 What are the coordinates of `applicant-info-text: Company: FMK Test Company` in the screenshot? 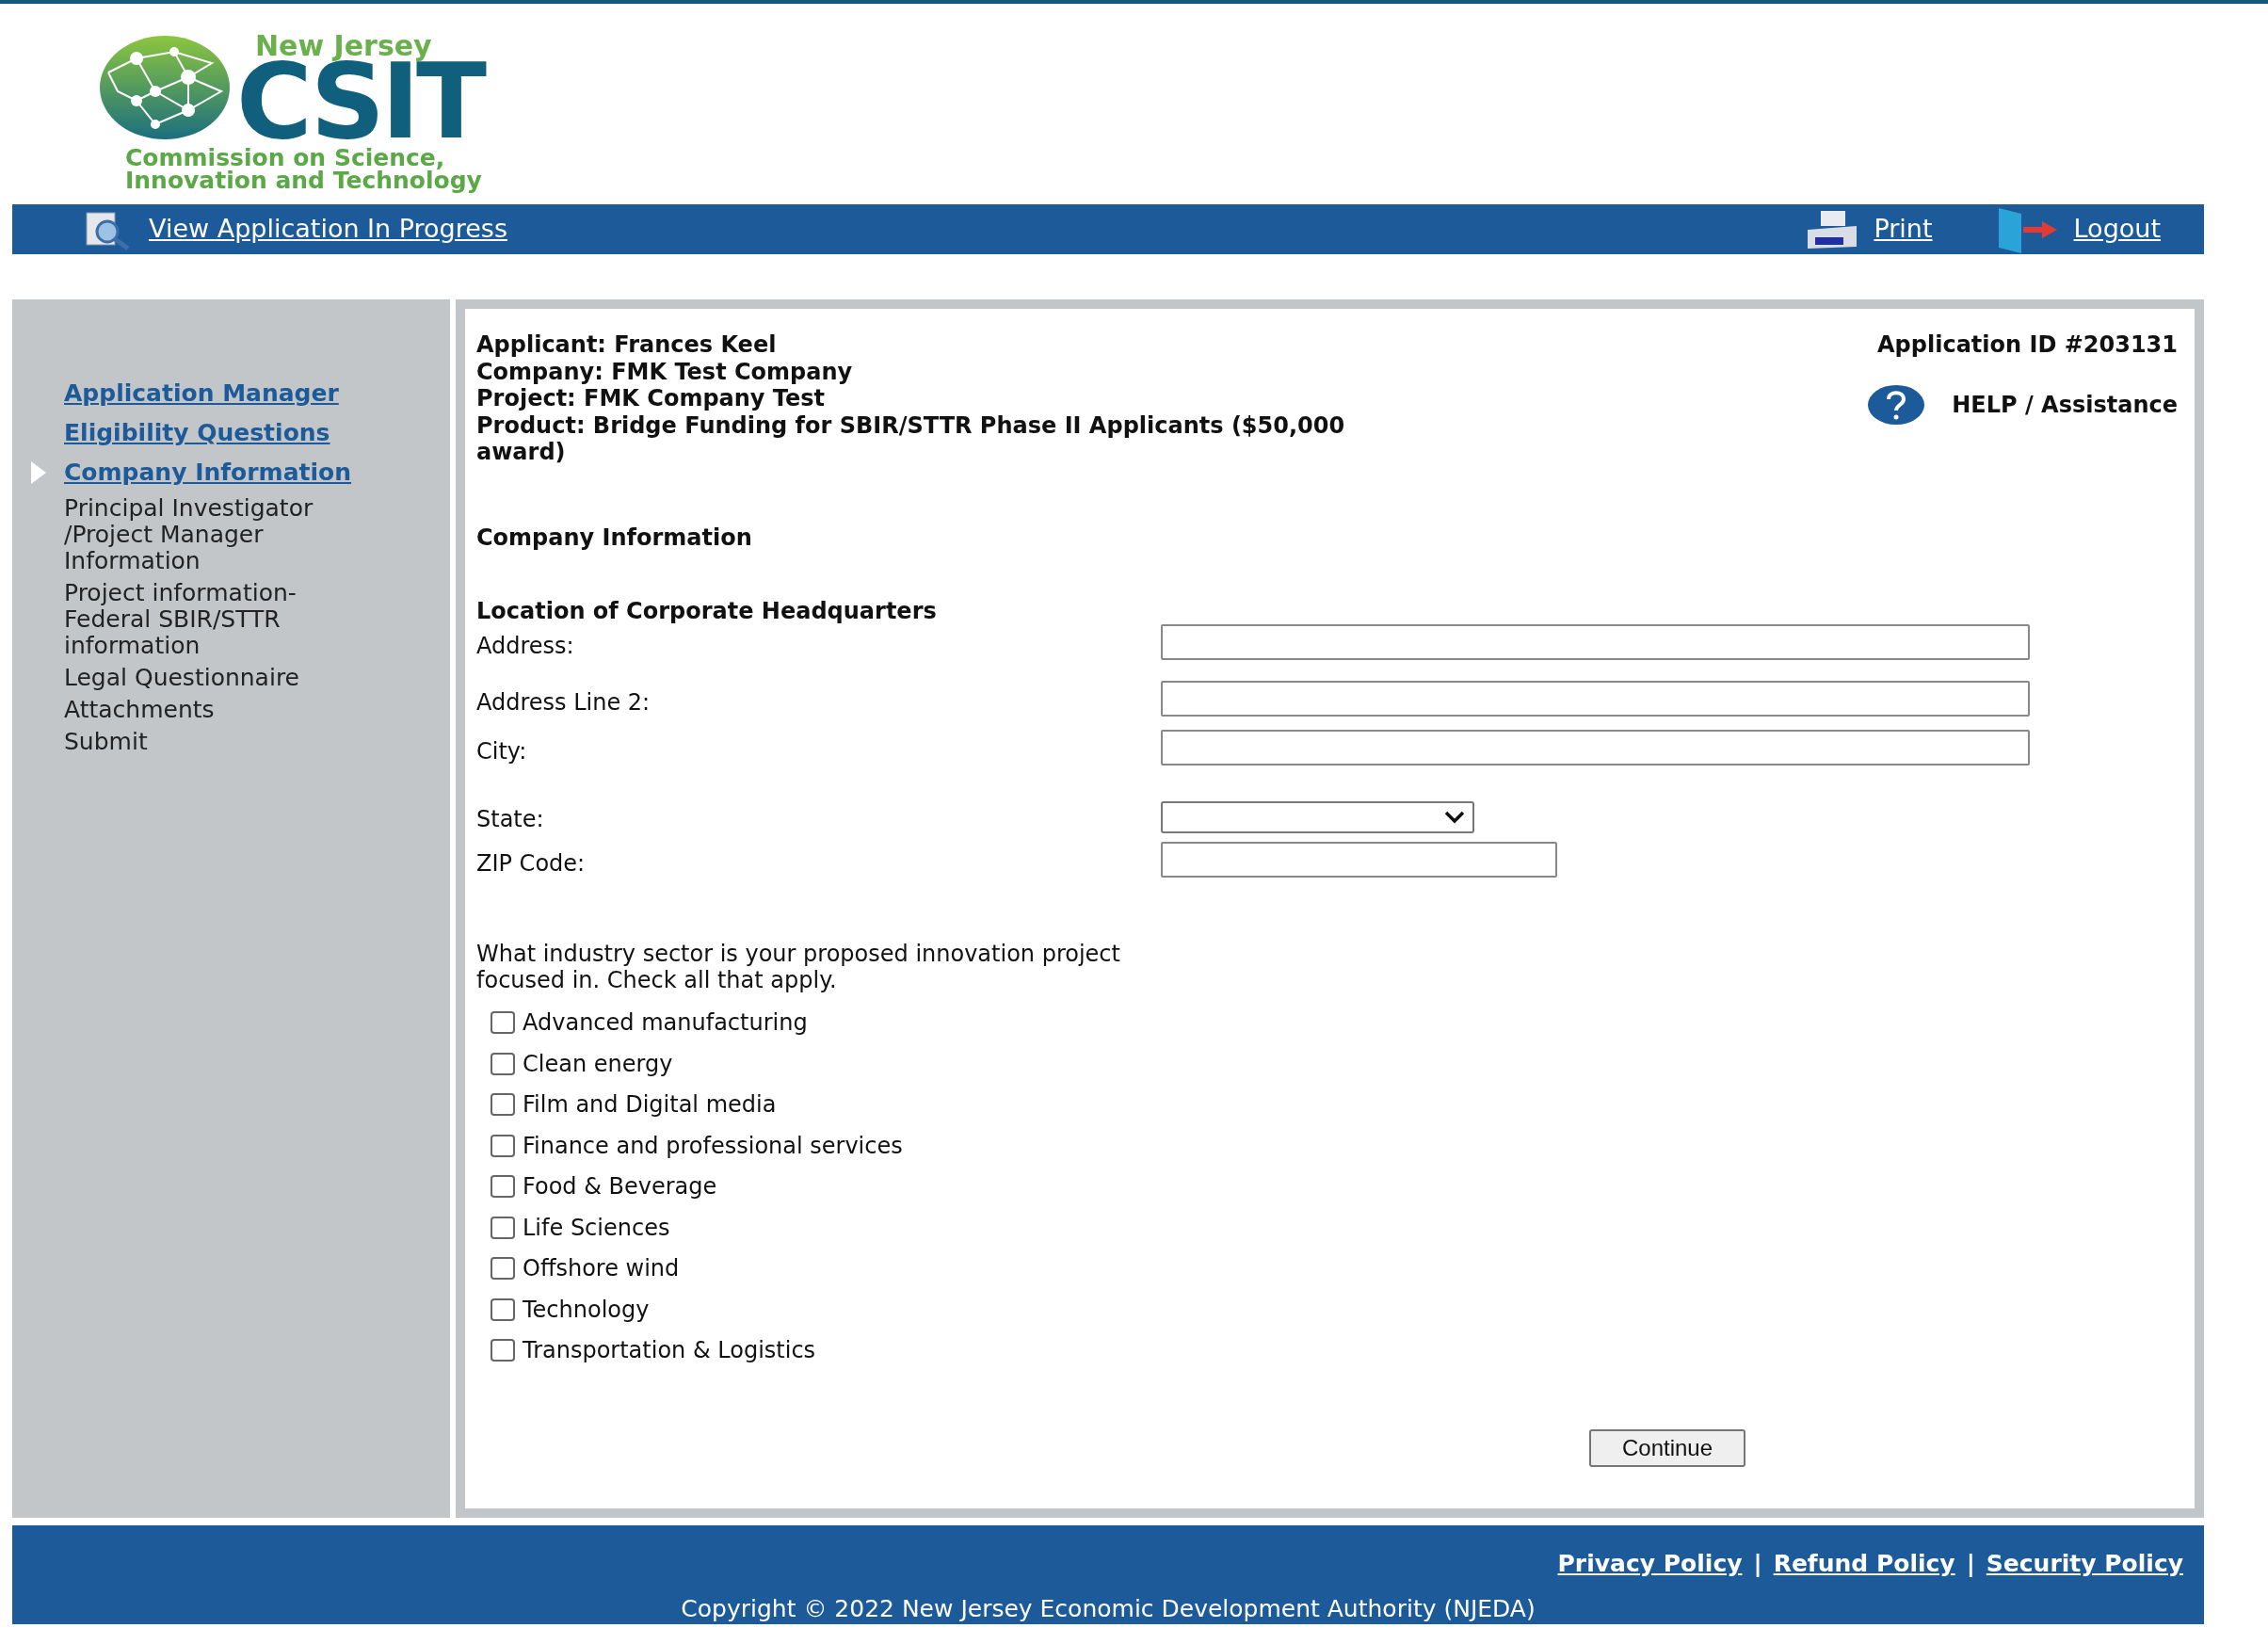 It's located at (665, 371).